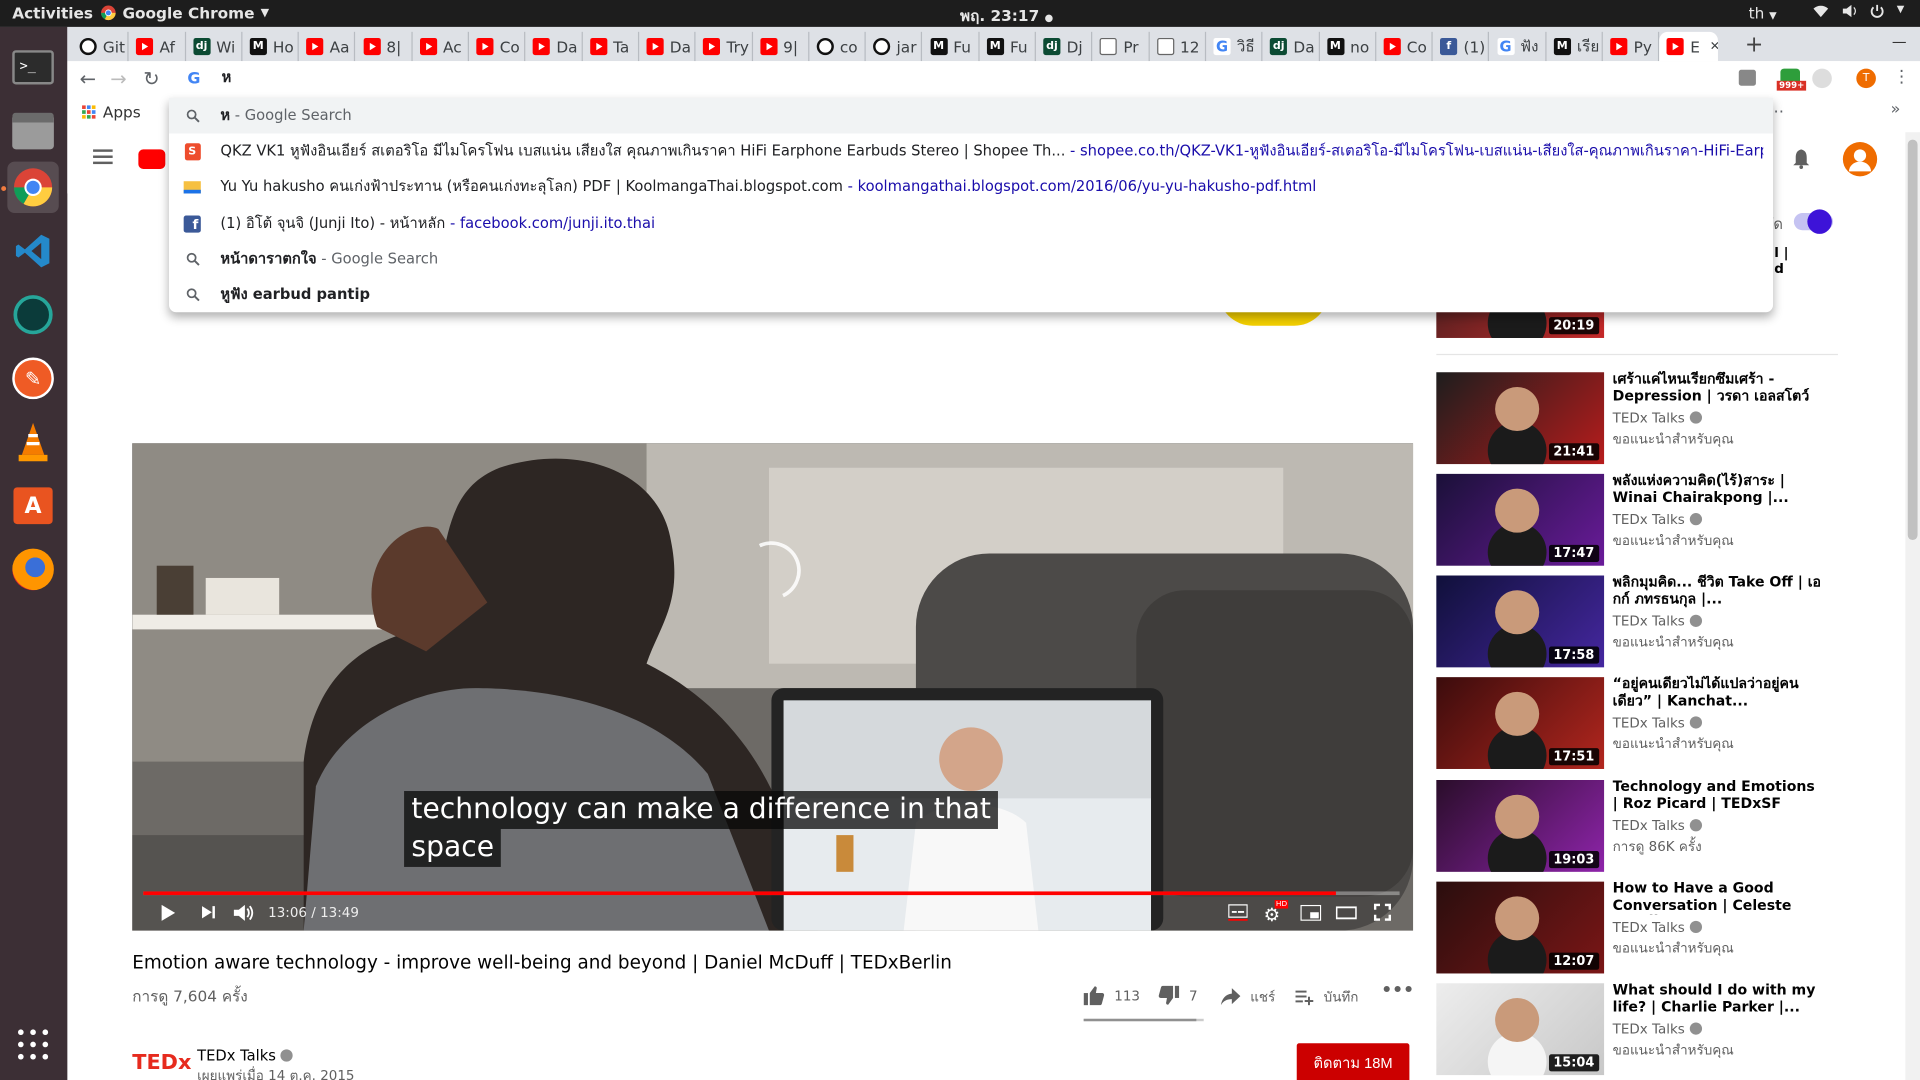 Image resolution: width=1920 pixels, height=1080 pixels. What do you see at coordinates (1901, 77) in the screenshot?
I see `menu-kebab-icon: ⋮` at bounding box center [1901, 77].